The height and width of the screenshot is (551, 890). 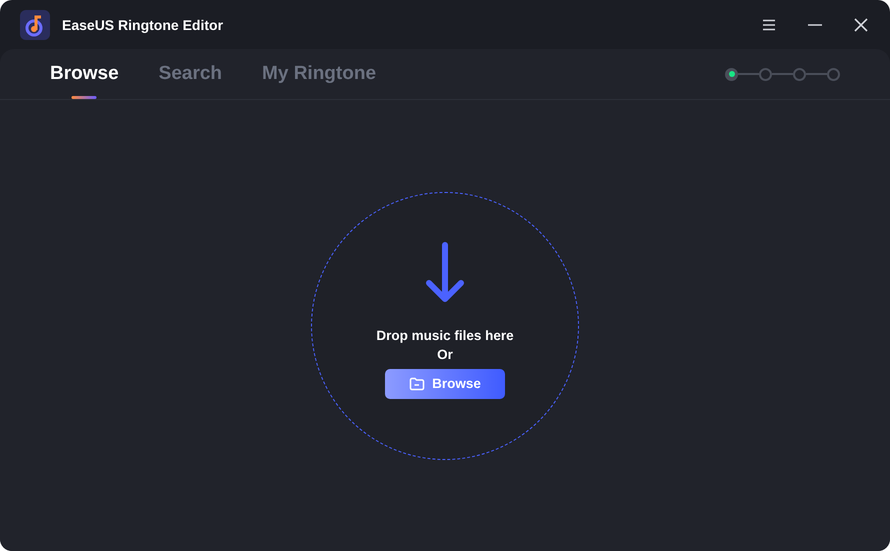 I want to click on download-arrow-icon, so click(x=445, y=273).